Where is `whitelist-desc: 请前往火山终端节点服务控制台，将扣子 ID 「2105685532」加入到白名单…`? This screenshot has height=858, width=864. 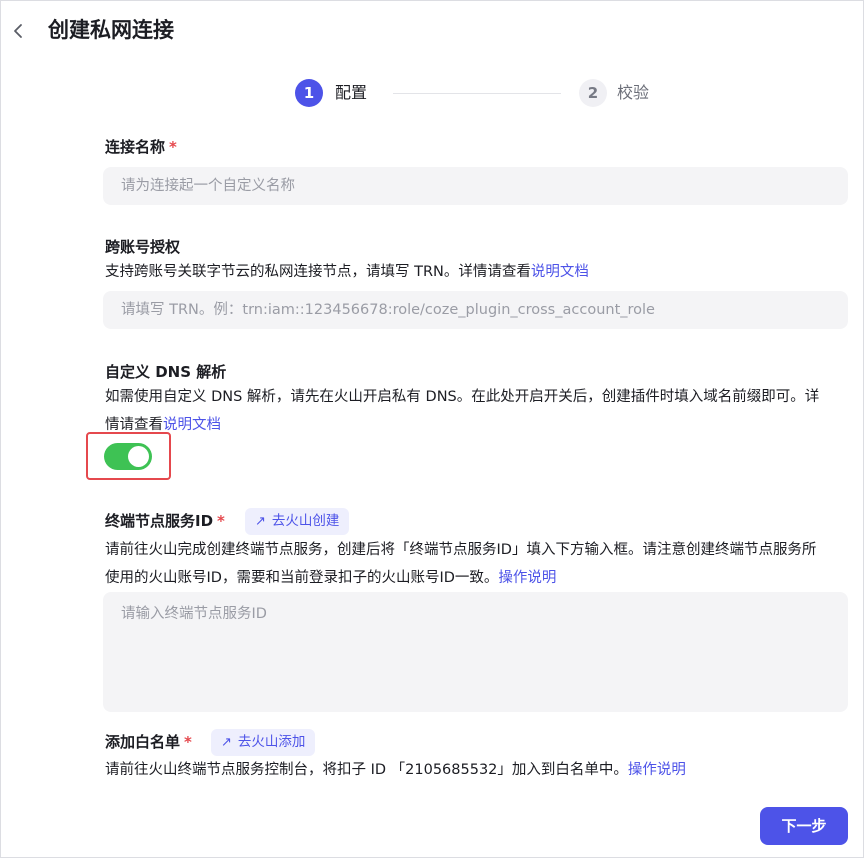
whitelist-desc: 请前往火山终端节点服务控制台，将扣子 ID 「2105685532」加入到白名单… is located at coordinates (470, 770).